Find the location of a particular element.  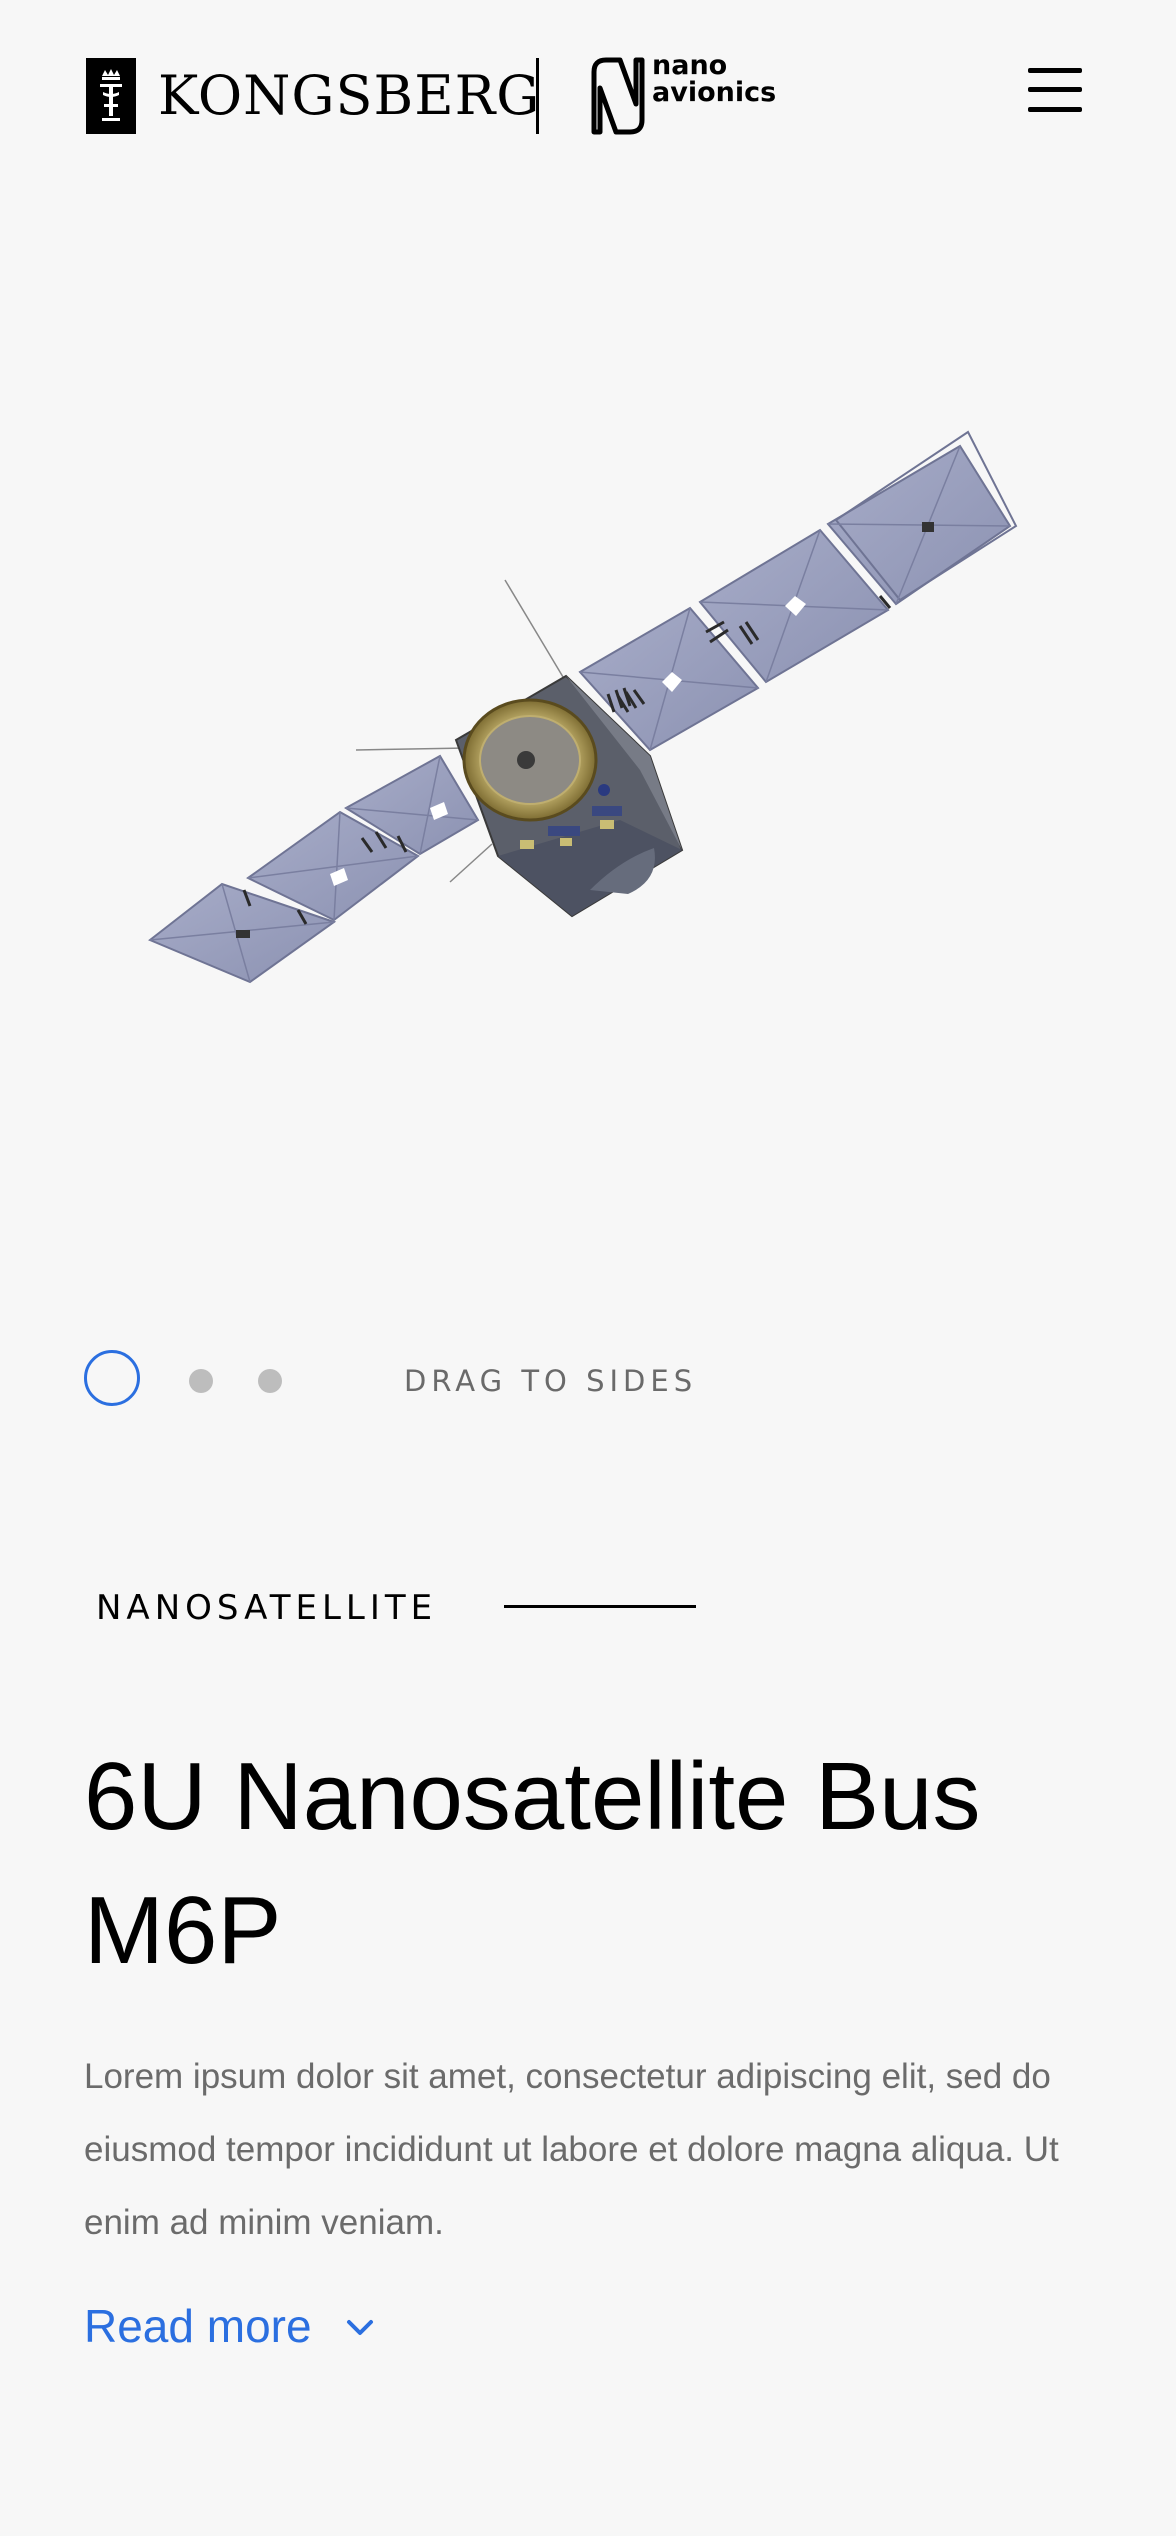

category-divider is located at coordinates (600, 1606).